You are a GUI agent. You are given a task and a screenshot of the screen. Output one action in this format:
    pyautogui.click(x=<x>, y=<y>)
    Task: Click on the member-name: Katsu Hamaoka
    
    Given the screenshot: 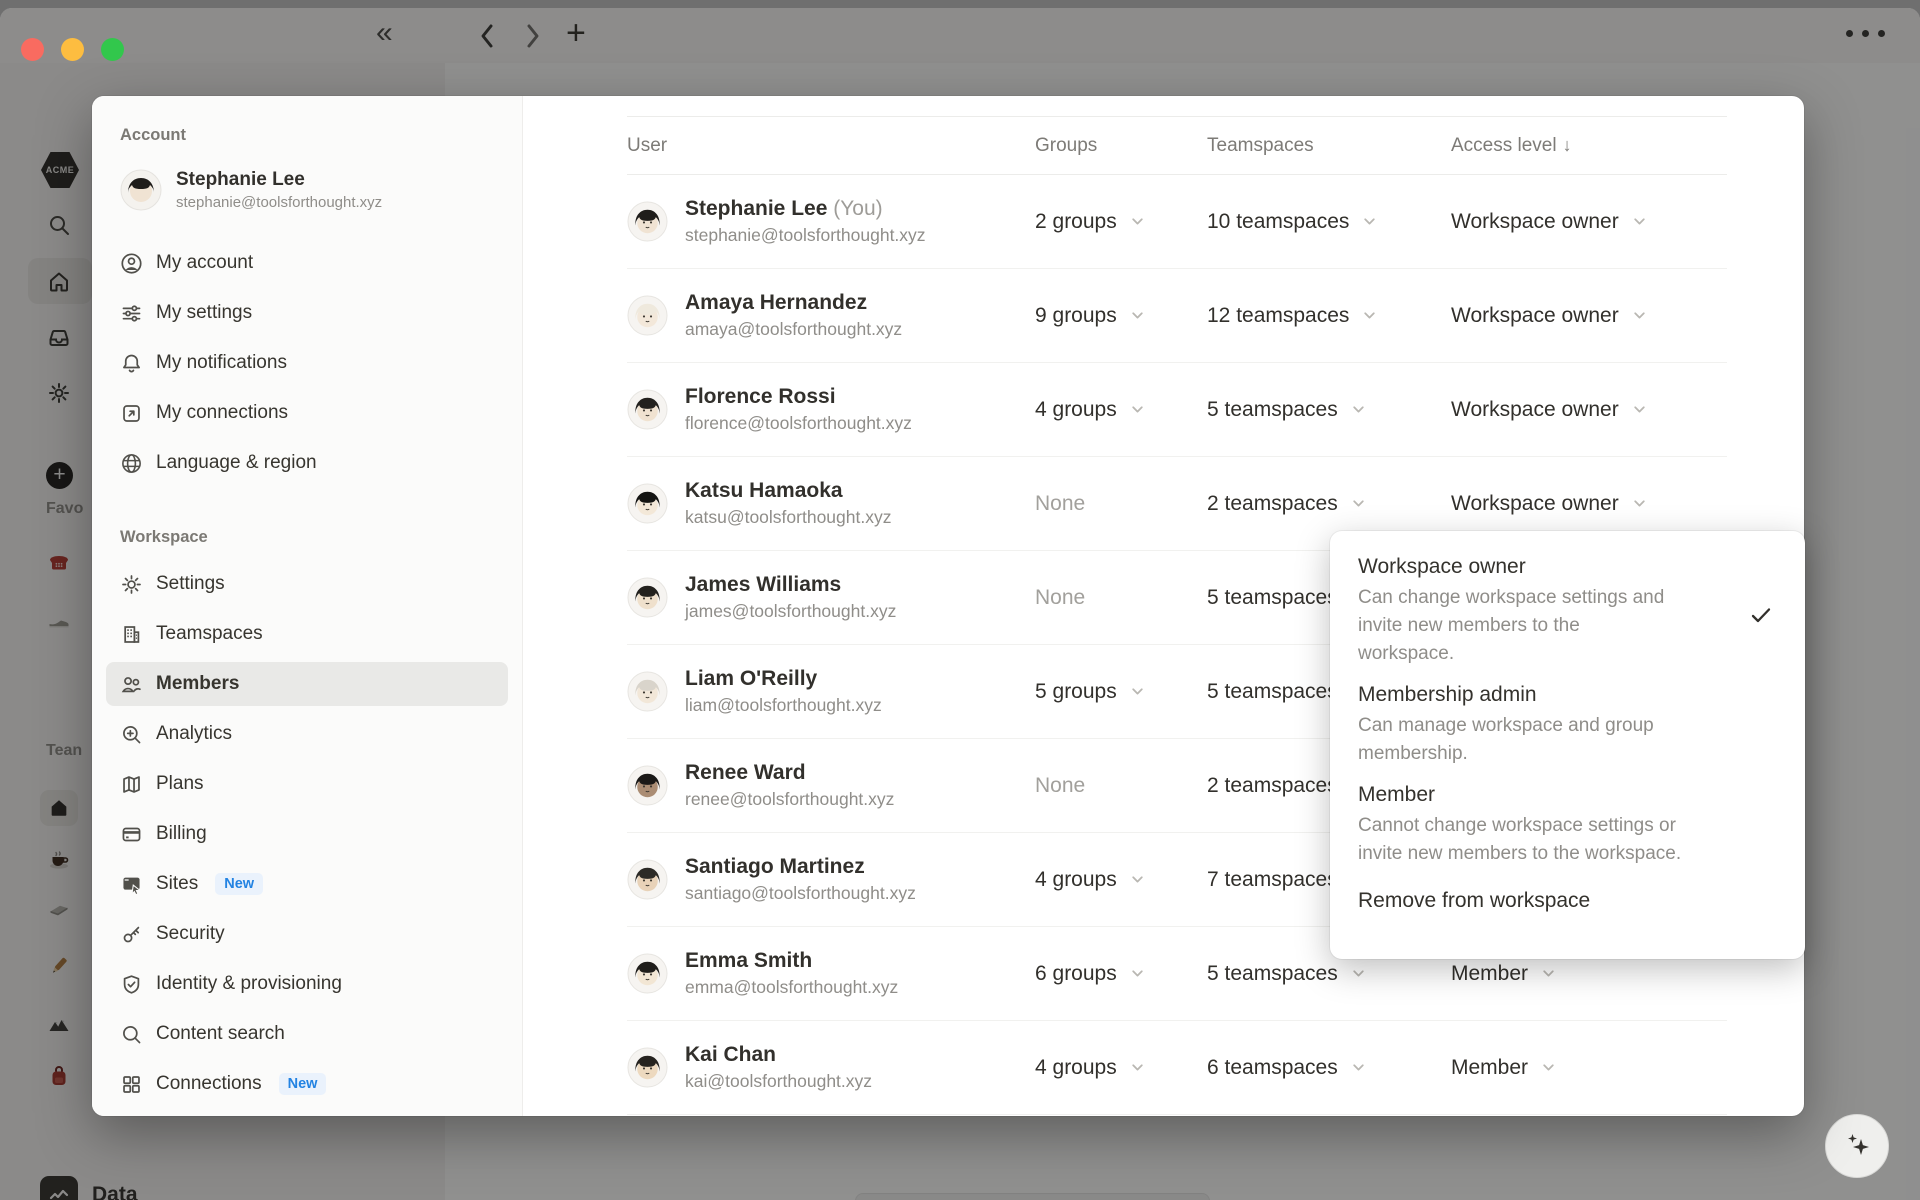 What is the action you would take?
    pyautogui.click(x=764, y=490)
    